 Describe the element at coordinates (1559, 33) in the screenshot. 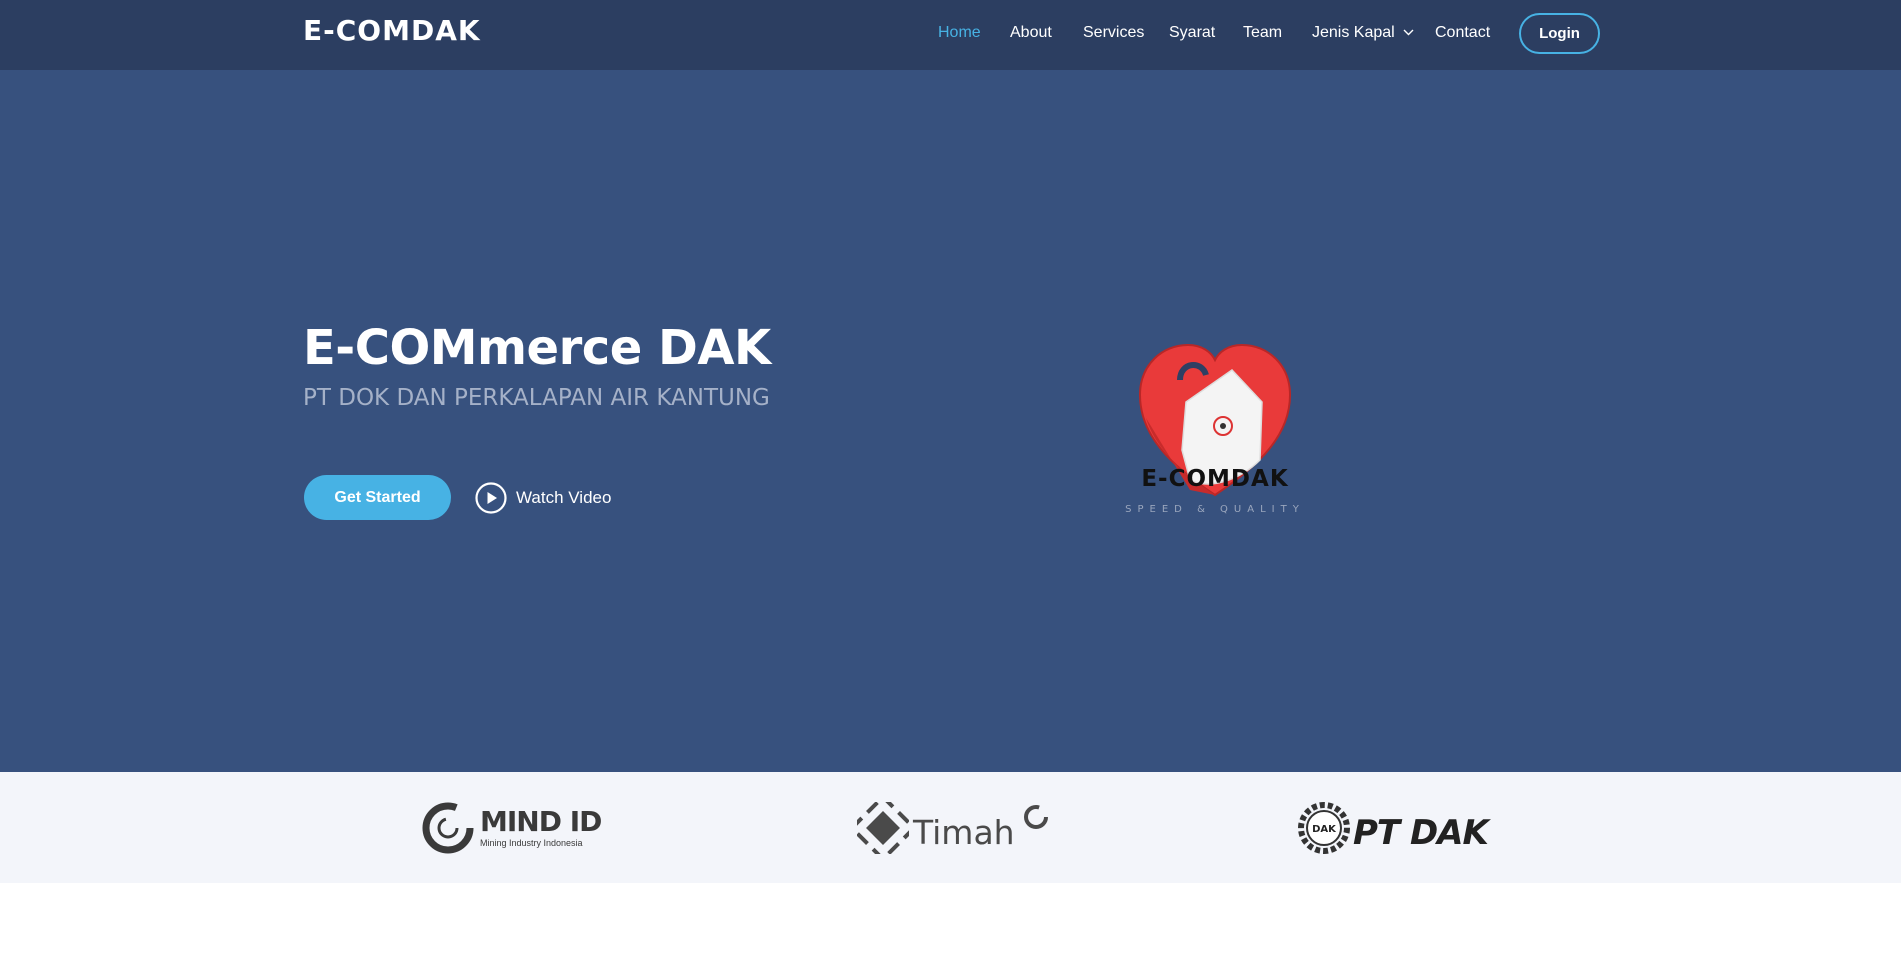

I see `login-button: Login` at that location.